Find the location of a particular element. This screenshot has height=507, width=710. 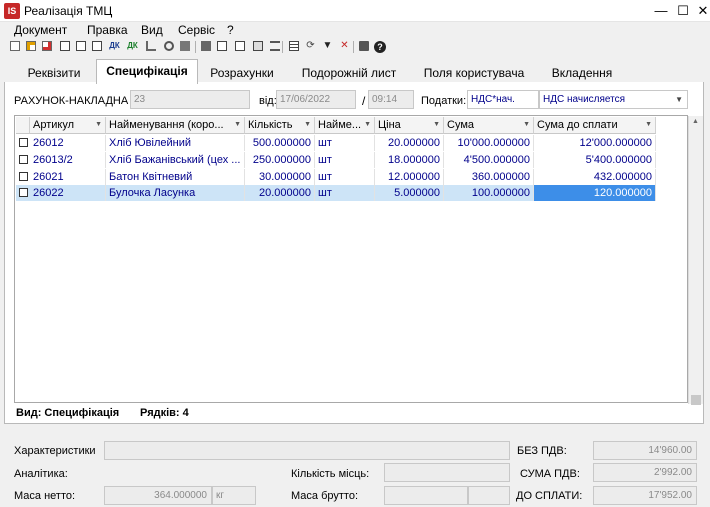

tab-requisites: Реквізити is located at coordinates (54, 73).